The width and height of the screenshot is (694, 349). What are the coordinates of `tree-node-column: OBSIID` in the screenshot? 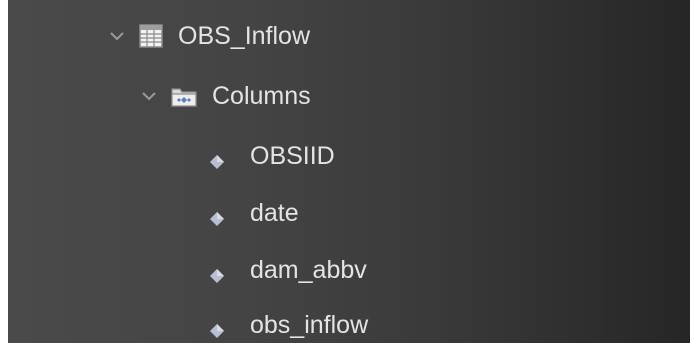 It's located at (271, 156).